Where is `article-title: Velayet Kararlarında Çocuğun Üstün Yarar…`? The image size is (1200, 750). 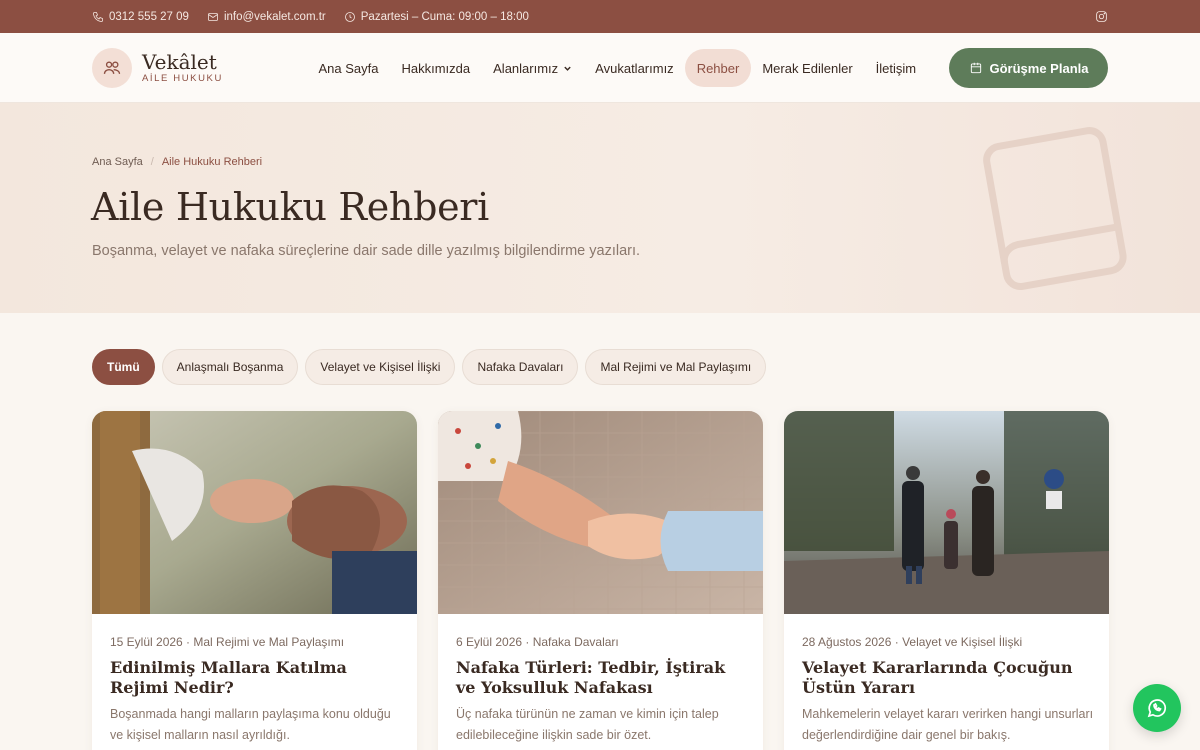 article-title: Velayet Kararlarında Çocuğun Üstün Yarar… is located at coordinates (947, 678).